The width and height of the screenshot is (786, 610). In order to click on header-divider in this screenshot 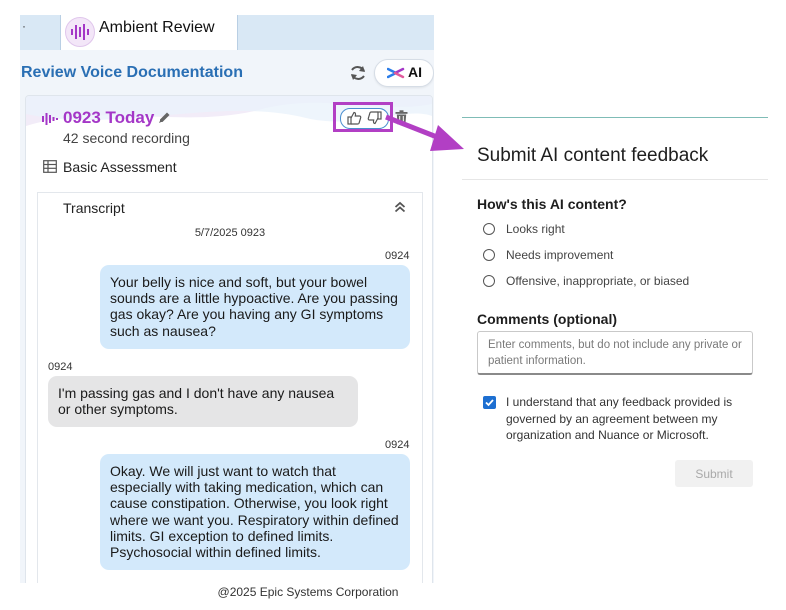, I will do `click(615, 179)`.